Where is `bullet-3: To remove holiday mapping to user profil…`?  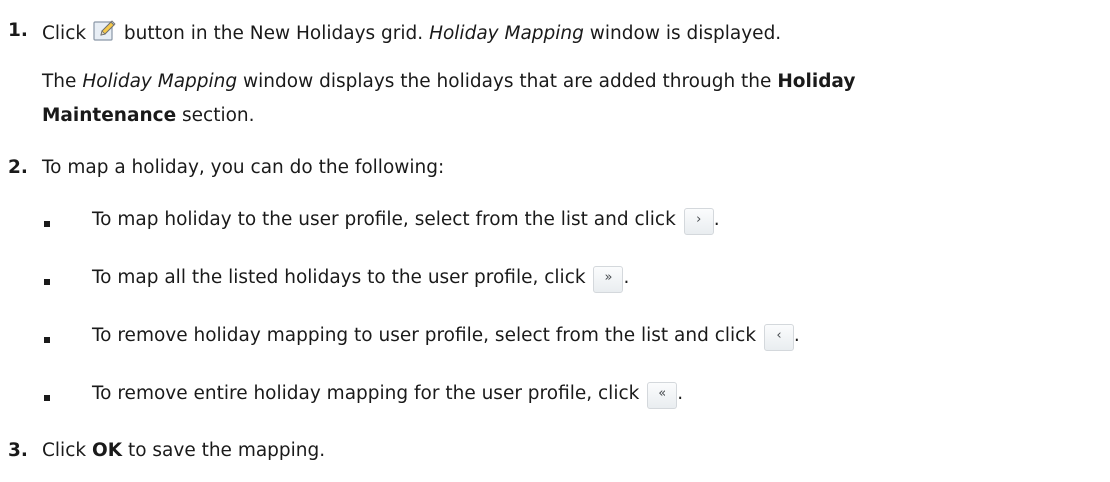
bullet-3: To remove holiday mapping to user profil… is located at coordinates (446, 337).